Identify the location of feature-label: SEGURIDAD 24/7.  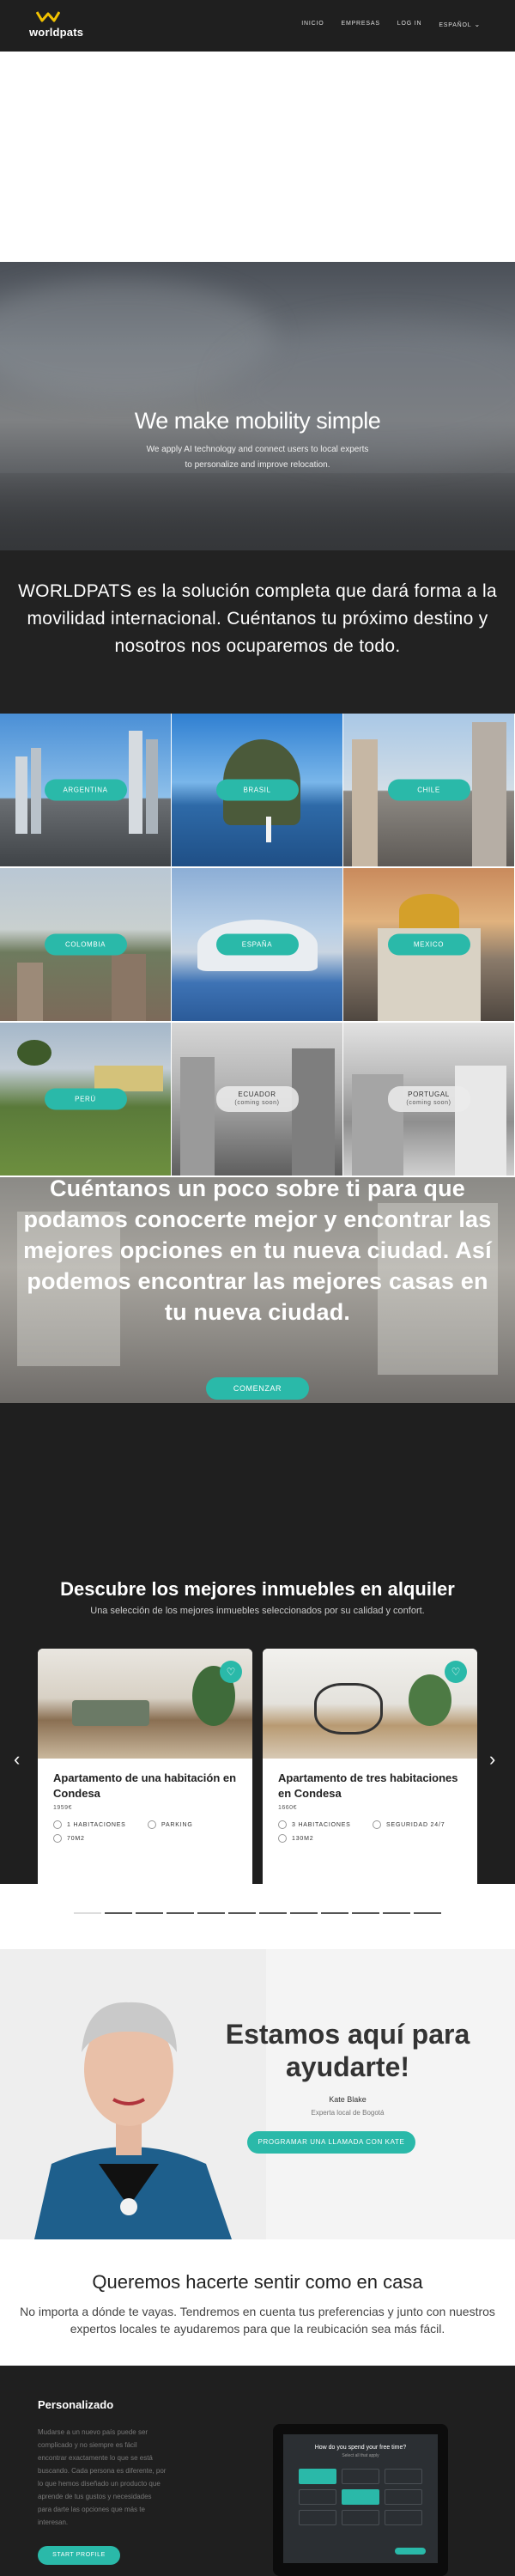
(415, 1824).